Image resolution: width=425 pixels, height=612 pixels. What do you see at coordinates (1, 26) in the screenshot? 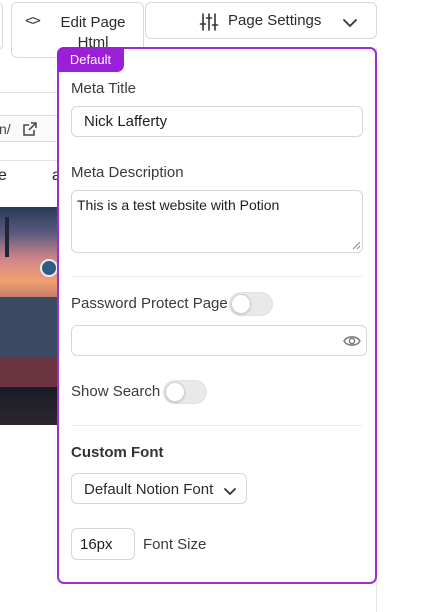
I see `left-toolbar-button` at bounding box center [1, 26].